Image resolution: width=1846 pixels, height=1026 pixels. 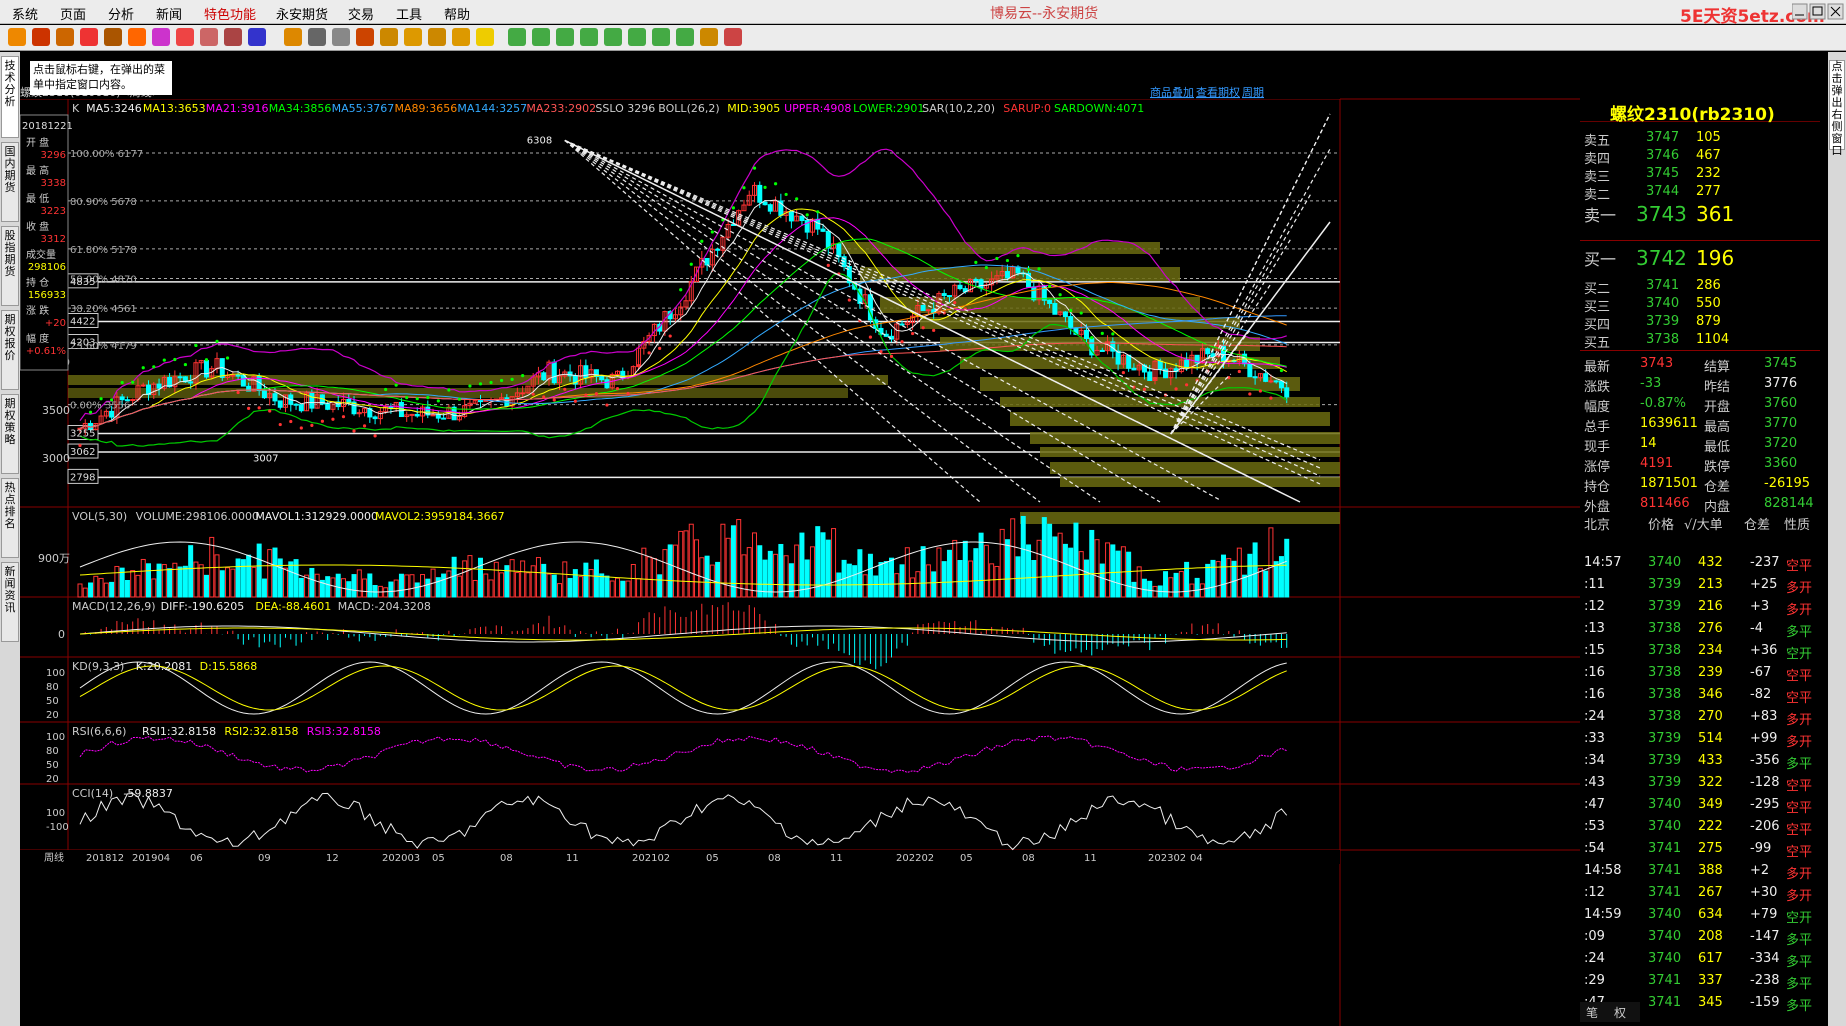 What do you see at coordinates (161, 37) in the screenshot?
I see `toolbar-brush-icon` at bounding box center [161, 37].